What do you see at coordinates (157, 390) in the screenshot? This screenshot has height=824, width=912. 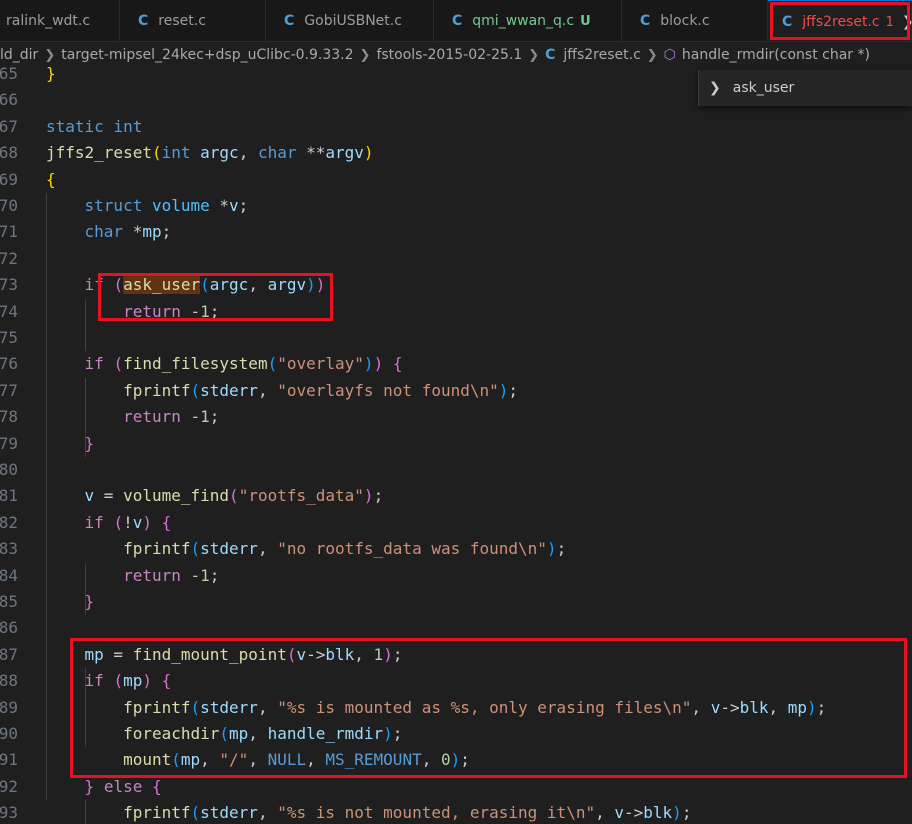 I see `code-token: fprintf` at bounding box center [157, 390].